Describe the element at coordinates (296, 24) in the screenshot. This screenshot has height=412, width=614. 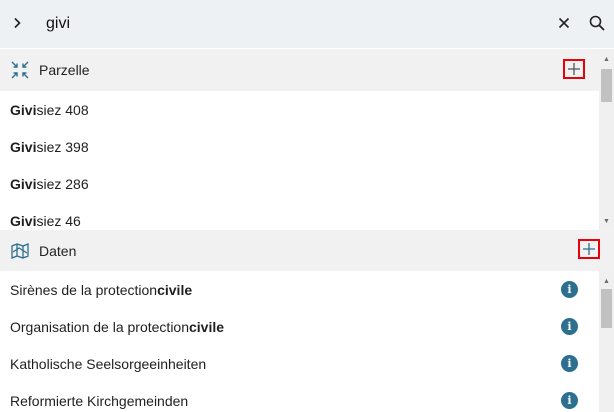
I see `search-input` at that location.